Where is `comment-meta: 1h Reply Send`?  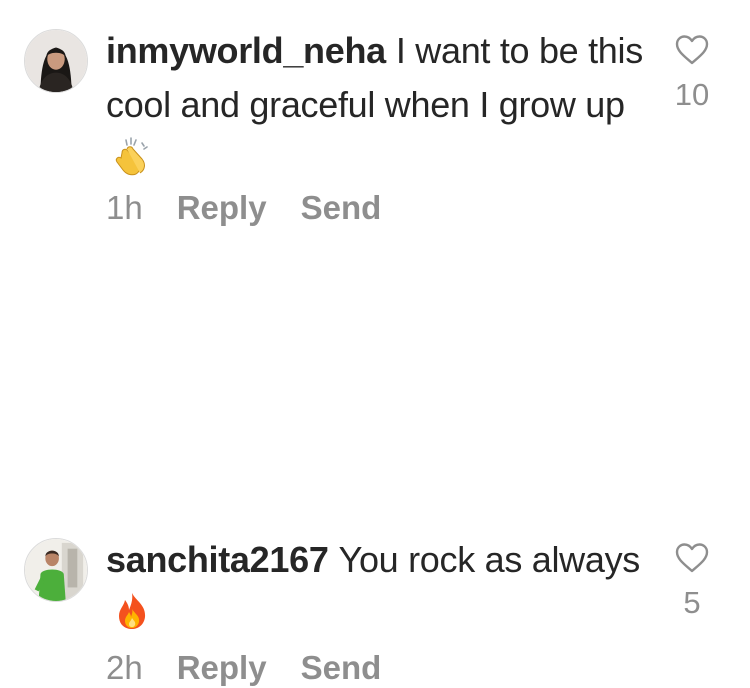
comment-meta: 1h Reply Send is located at coordinates (243, 208).